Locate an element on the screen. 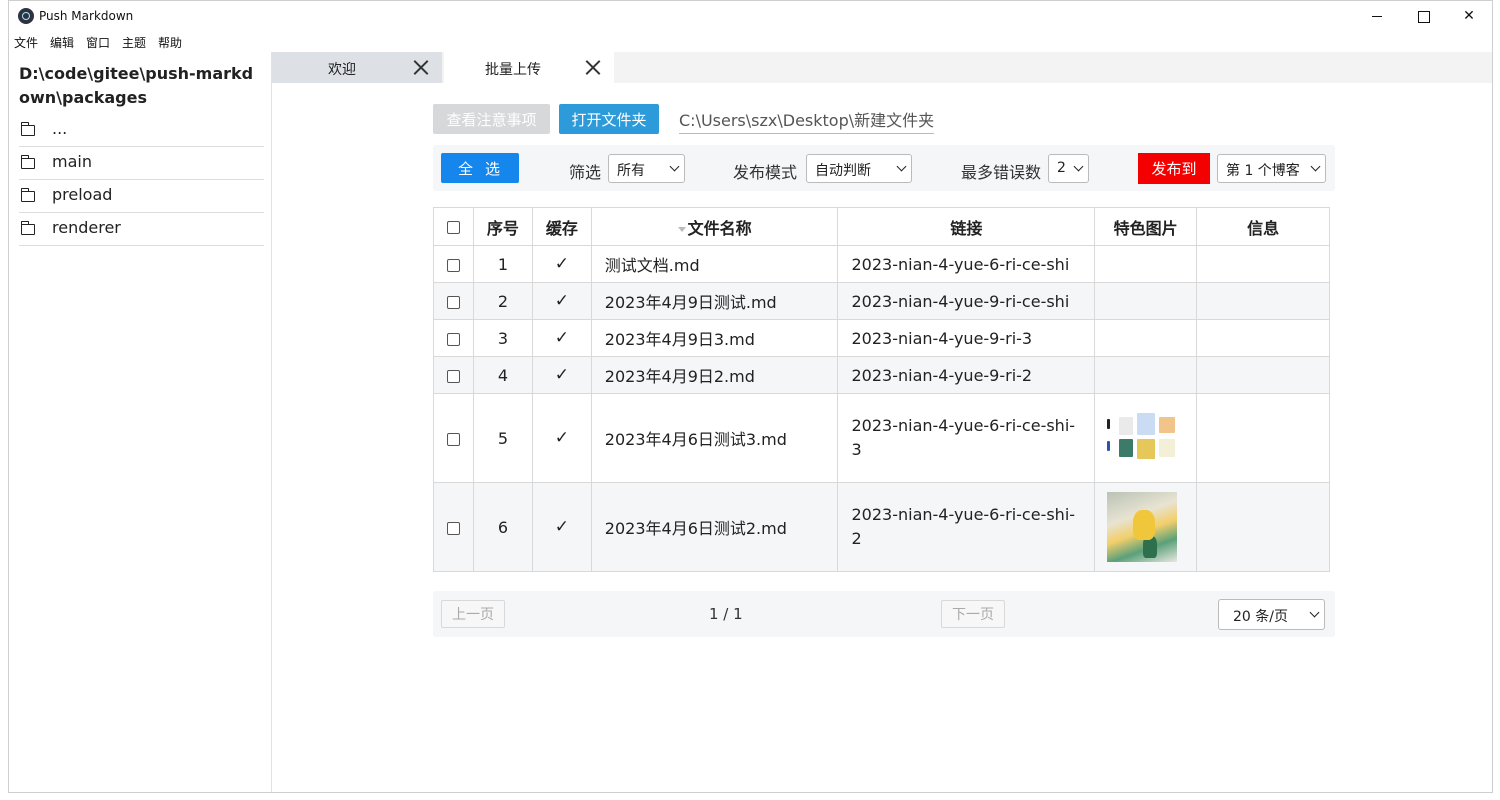 Image resolution: width=1500 pixels, height=800 pixels. row-index: 4 is located at coordinates (502, 375).